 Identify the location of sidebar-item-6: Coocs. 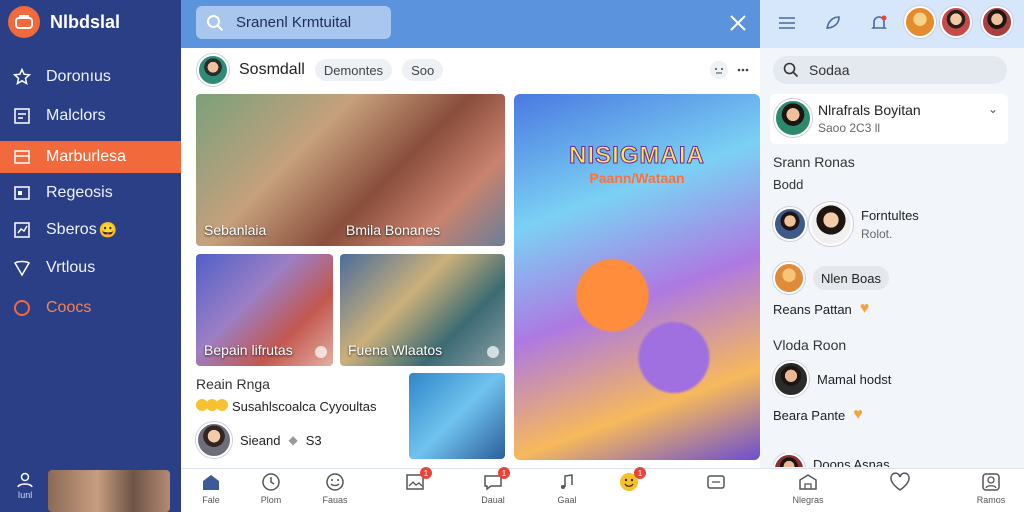
(90, 308).